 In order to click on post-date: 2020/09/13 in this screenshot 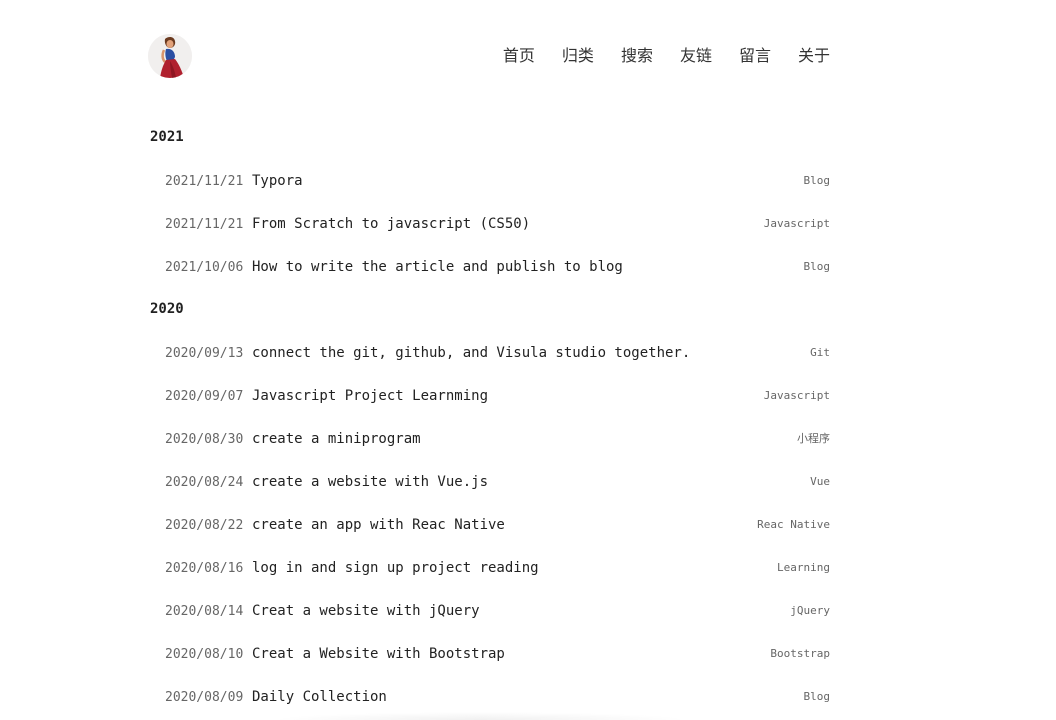, I will do `click(204, 353)`.